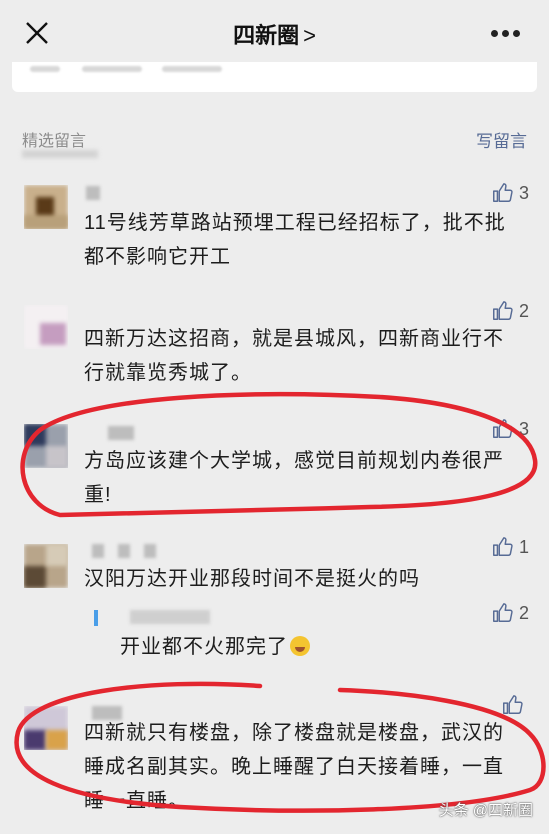 The width and height of the screenshot is (549, 834). I want to click on like-button, so click(515, 705).